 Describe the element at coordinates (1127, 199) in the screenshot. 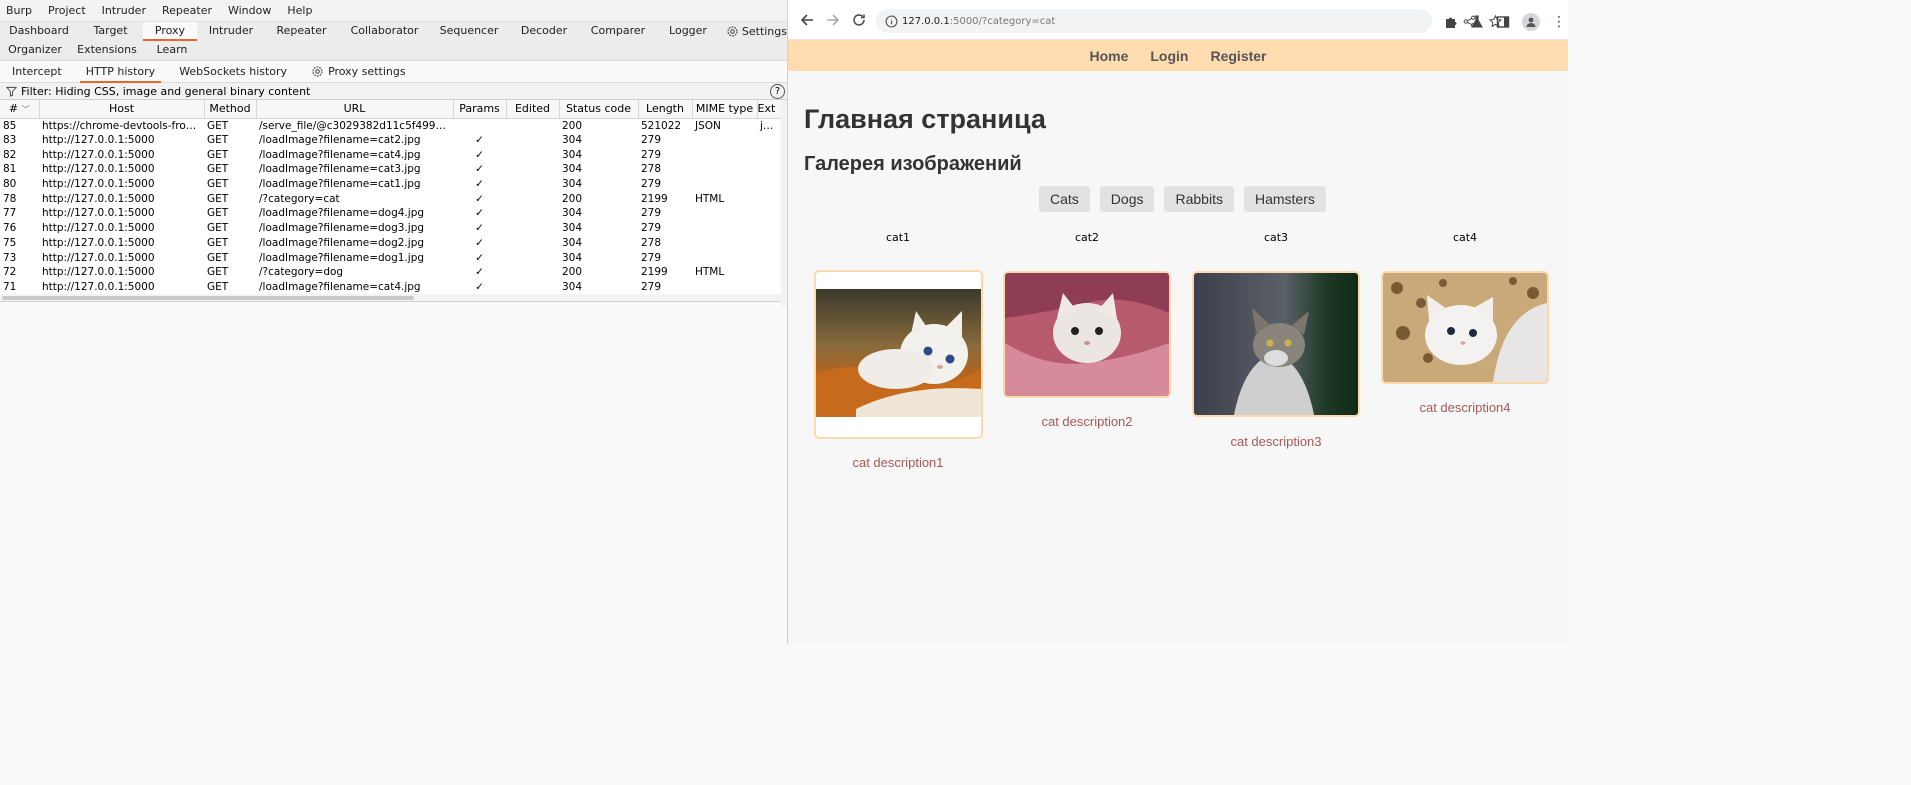

I see `category-dogs-button: Dogs` at that location.